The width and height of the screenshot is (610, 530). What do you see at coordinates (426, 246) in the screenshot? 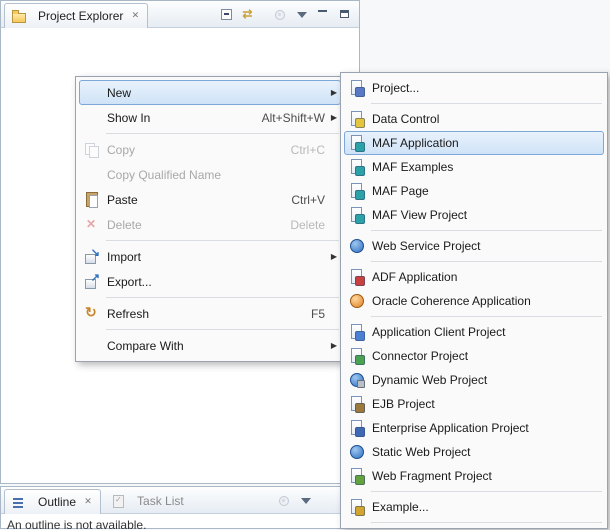
I see `menu-item-label: Web Service Project` at bounding box center [426, 246].